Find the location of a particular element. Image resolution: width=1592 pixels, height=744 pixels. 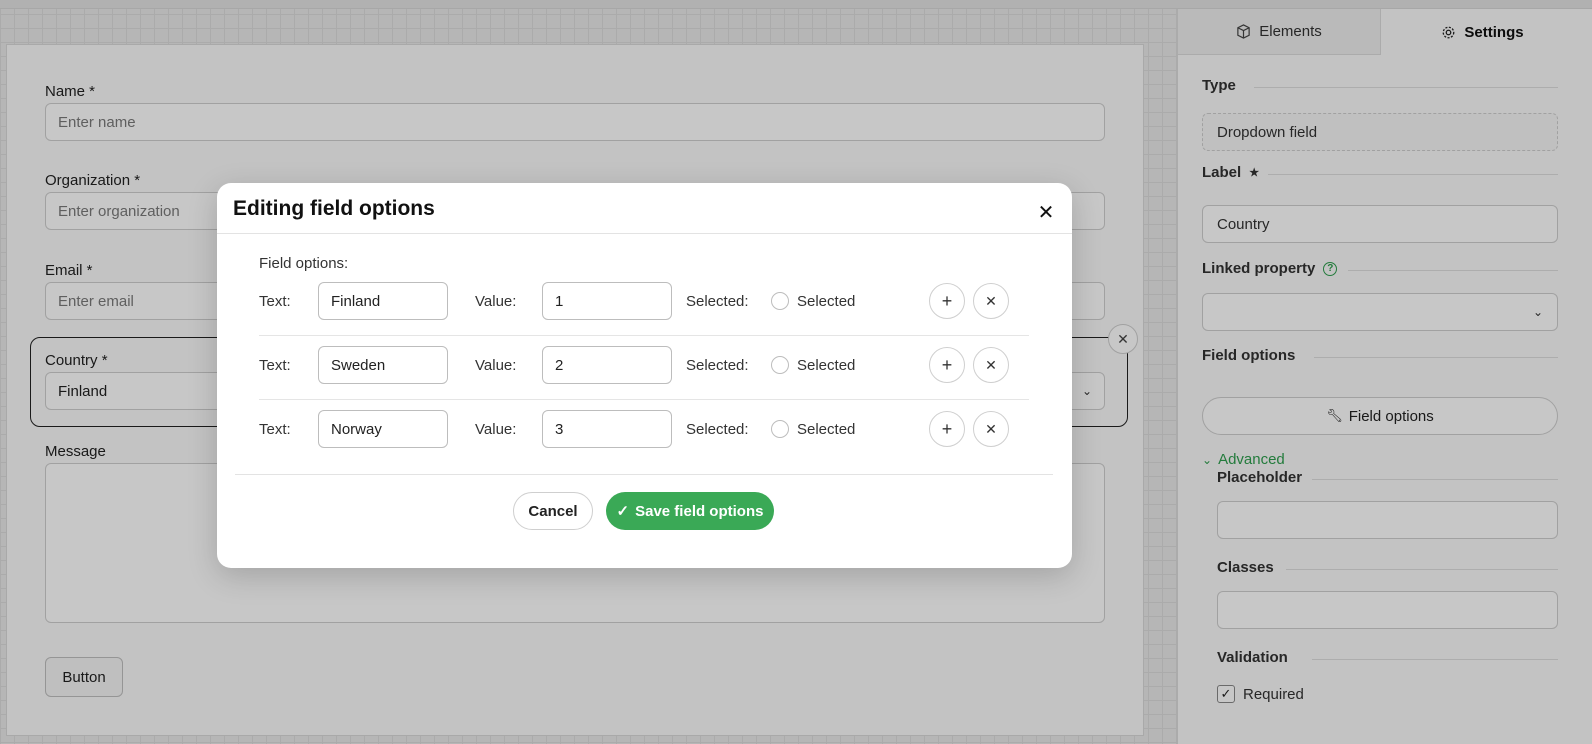

option-text-input: Norway is located at coordinates (383, 429).